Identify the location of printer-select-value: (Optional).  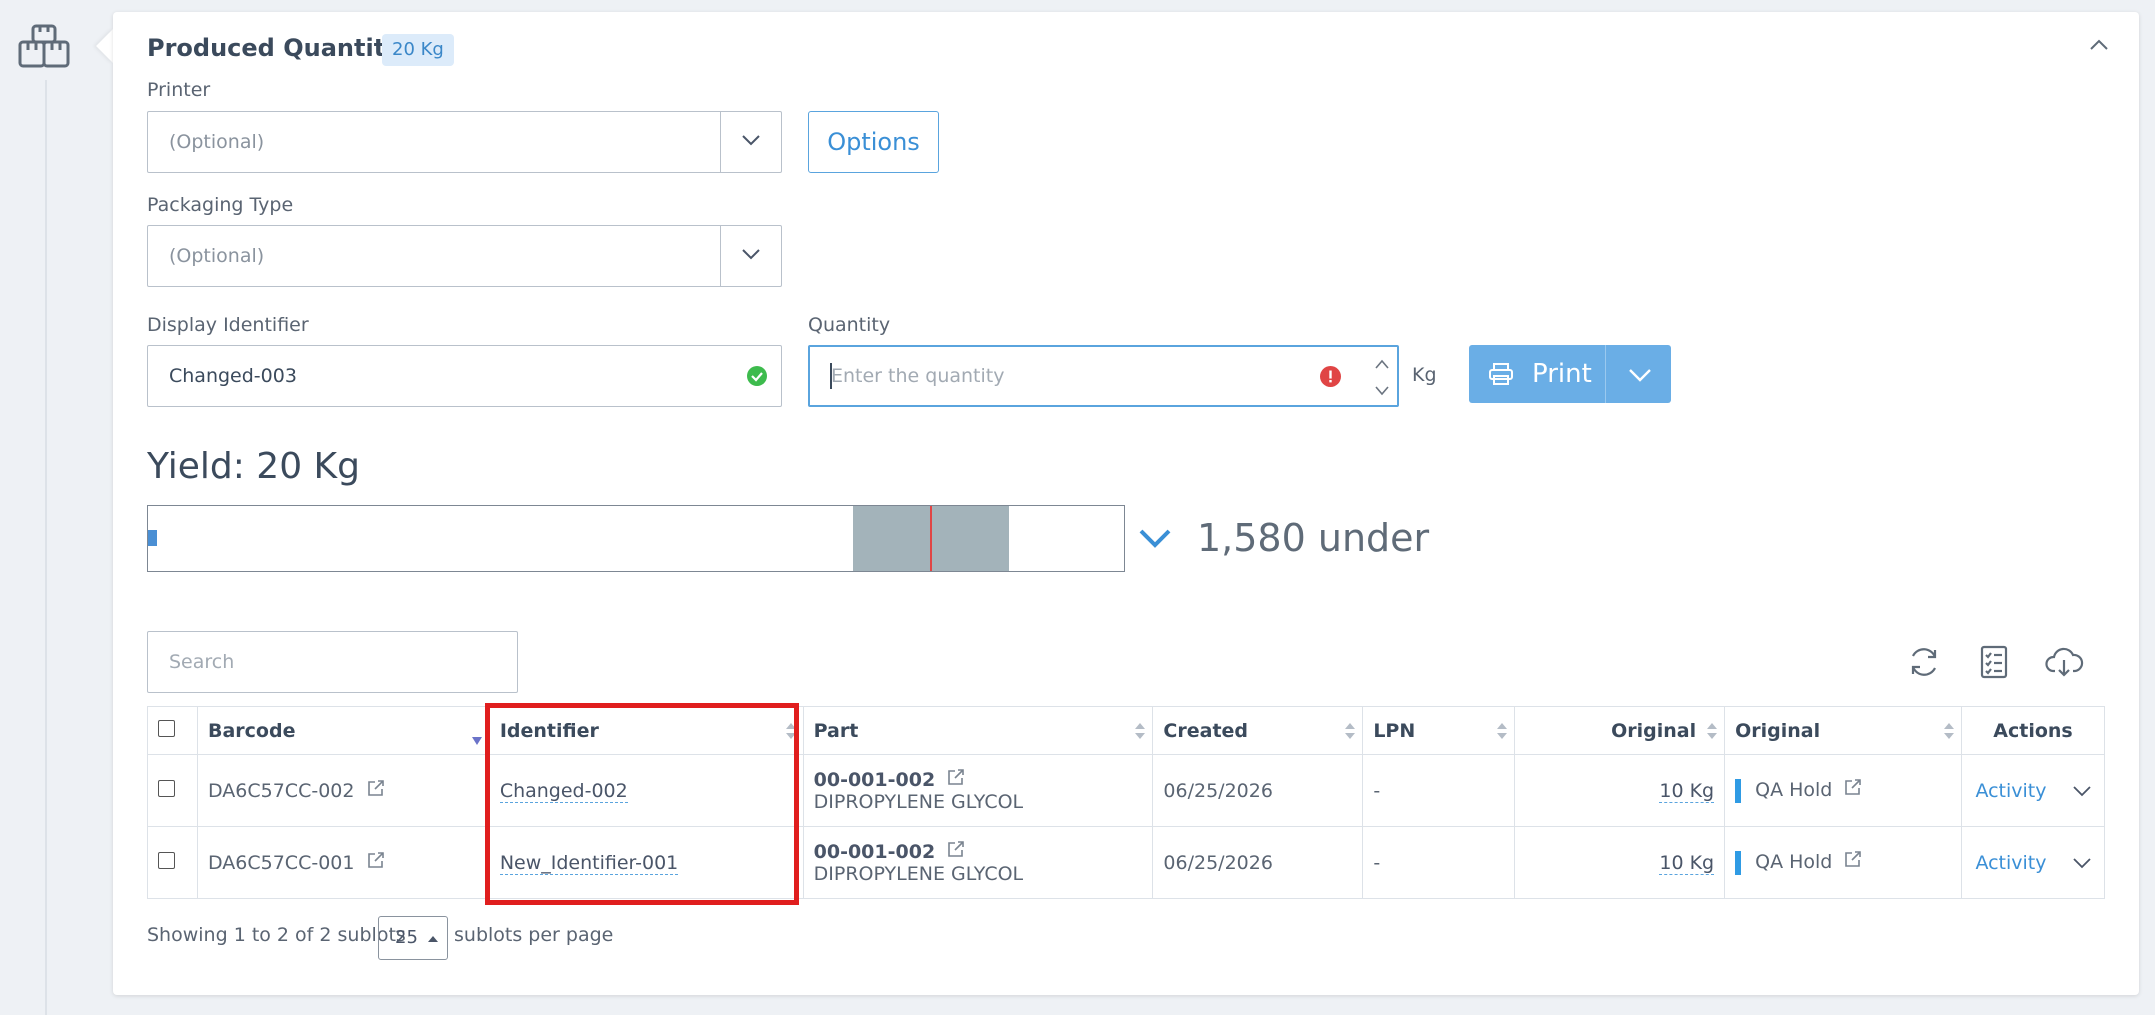
(217, 142).